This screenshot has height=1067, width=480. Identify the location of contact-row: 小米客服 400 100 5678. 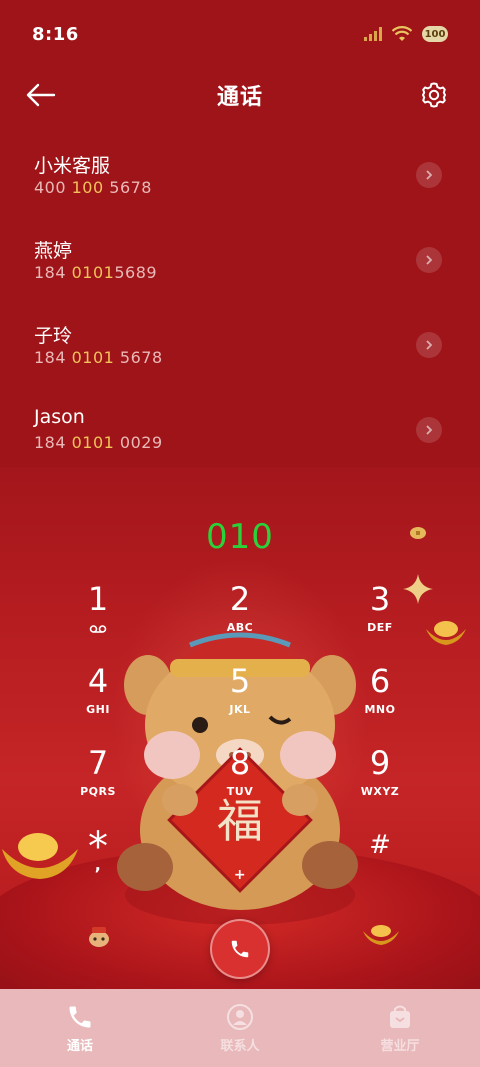
(240, 179).